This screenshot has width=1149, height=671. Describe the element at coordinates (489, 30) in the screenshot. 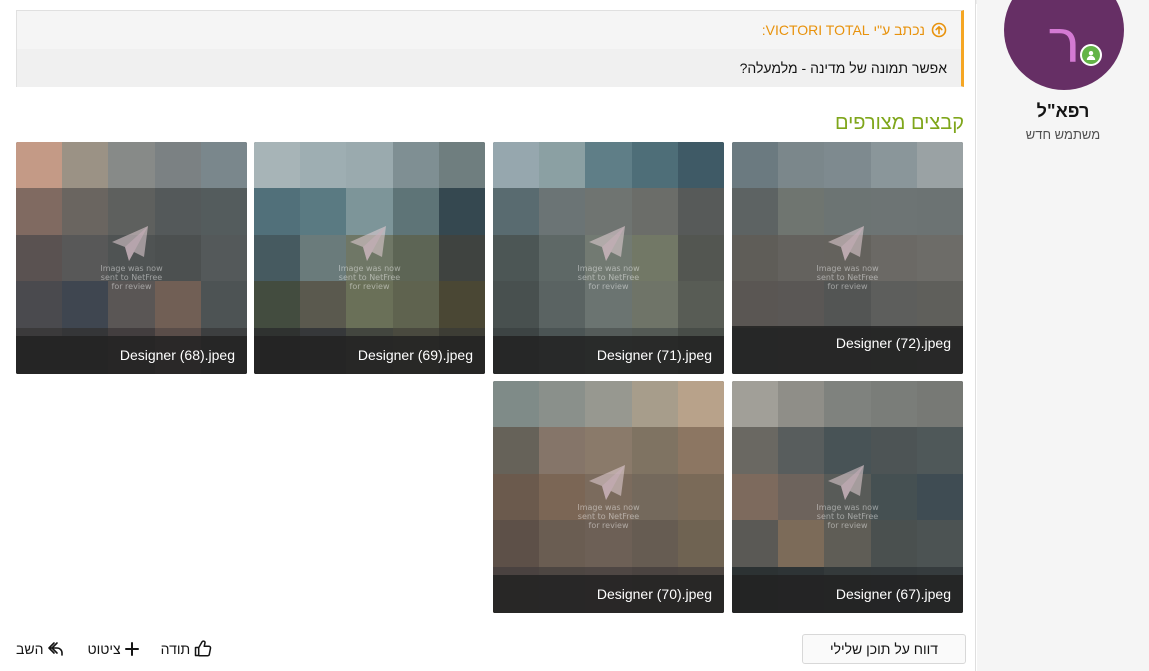

I see `quote-header: נכתב ע"י VICTORI TOTAL:` at that location.